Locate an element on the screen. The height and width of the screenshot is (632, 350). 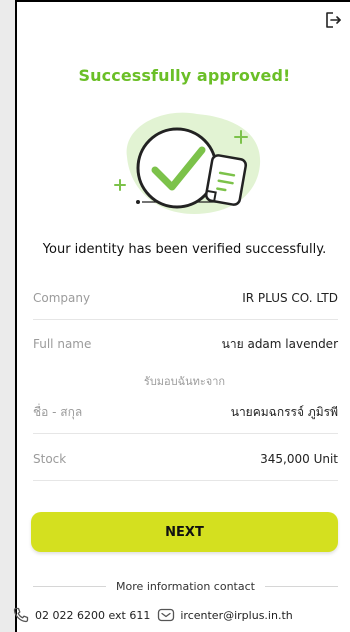
full-name-value: นาย adam lavender is located at coordinates (279, 343).